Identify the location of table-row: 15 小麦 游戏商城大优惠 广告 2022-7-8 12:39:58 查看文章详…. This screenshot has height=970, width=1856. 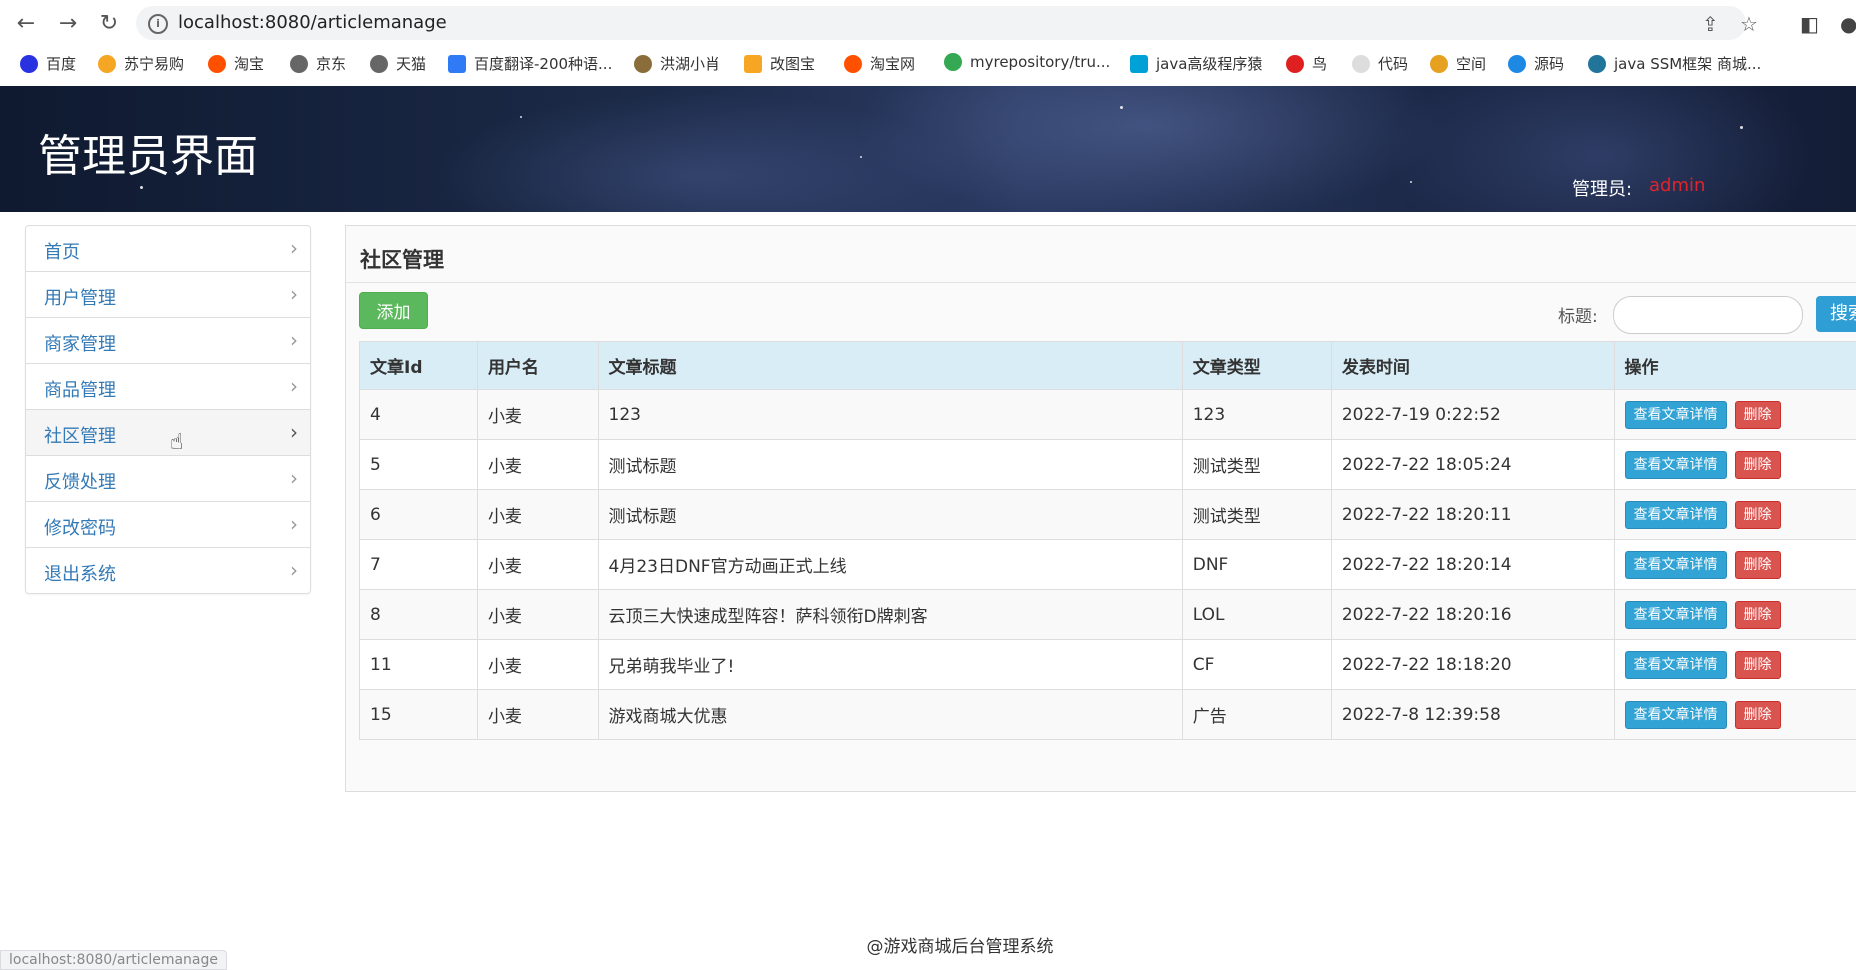
(1108, 715).